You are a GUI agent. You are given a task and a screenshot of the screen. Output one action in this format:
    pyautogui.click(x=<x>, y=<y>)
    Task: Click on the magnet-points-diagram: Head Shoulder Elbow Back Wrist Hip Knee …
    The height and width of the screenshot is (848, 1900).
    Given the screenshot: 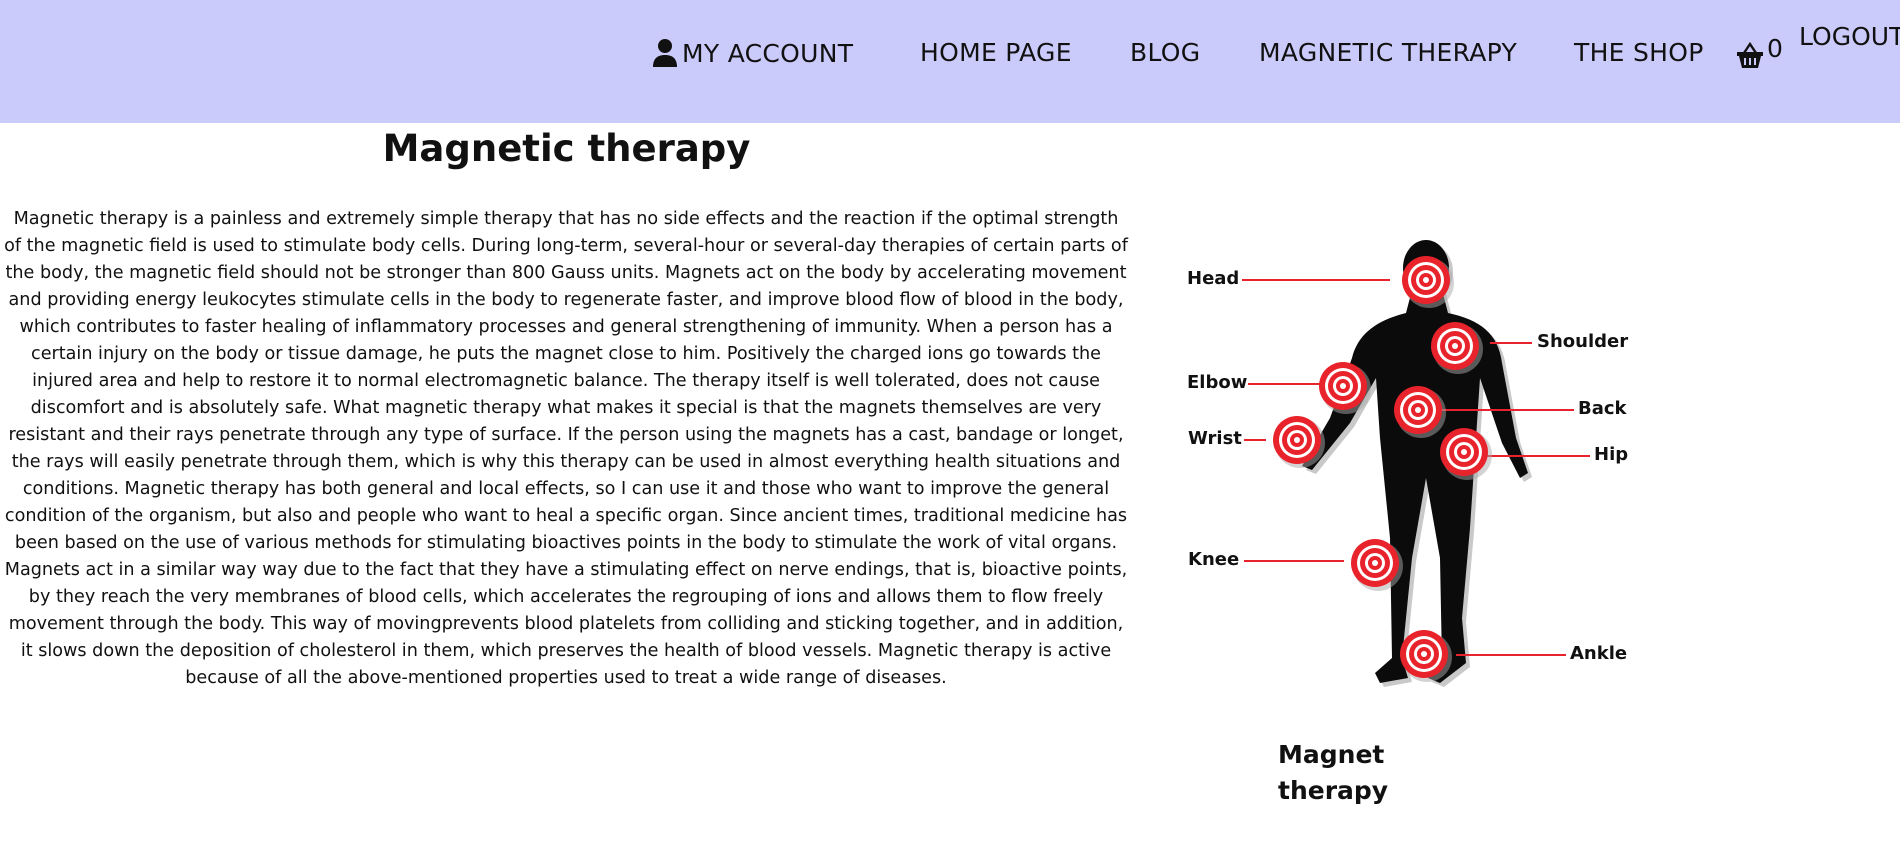 What is the action you would take?
    pyautogui.click(x=1415, y=468)
    